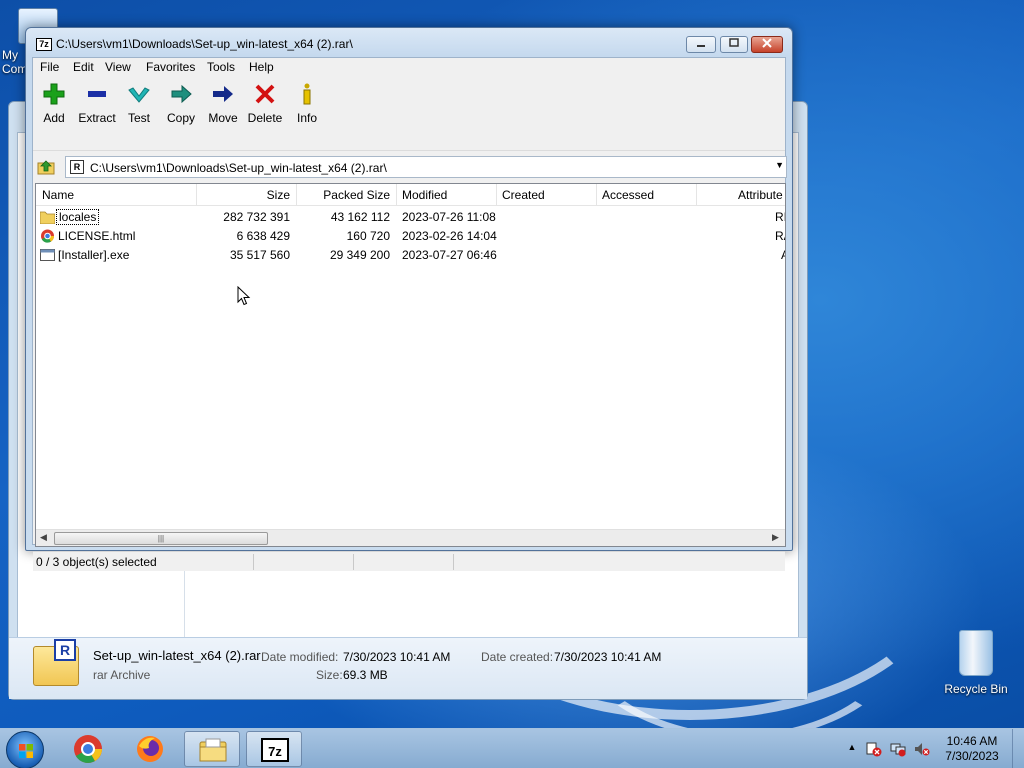 Image resolution: width=1024 pixels, height=768 pixels. What do you see at coordinates (83, 67) in the screenshot?
I see `menu-edit: Edit` at bounding box center [83, 67].